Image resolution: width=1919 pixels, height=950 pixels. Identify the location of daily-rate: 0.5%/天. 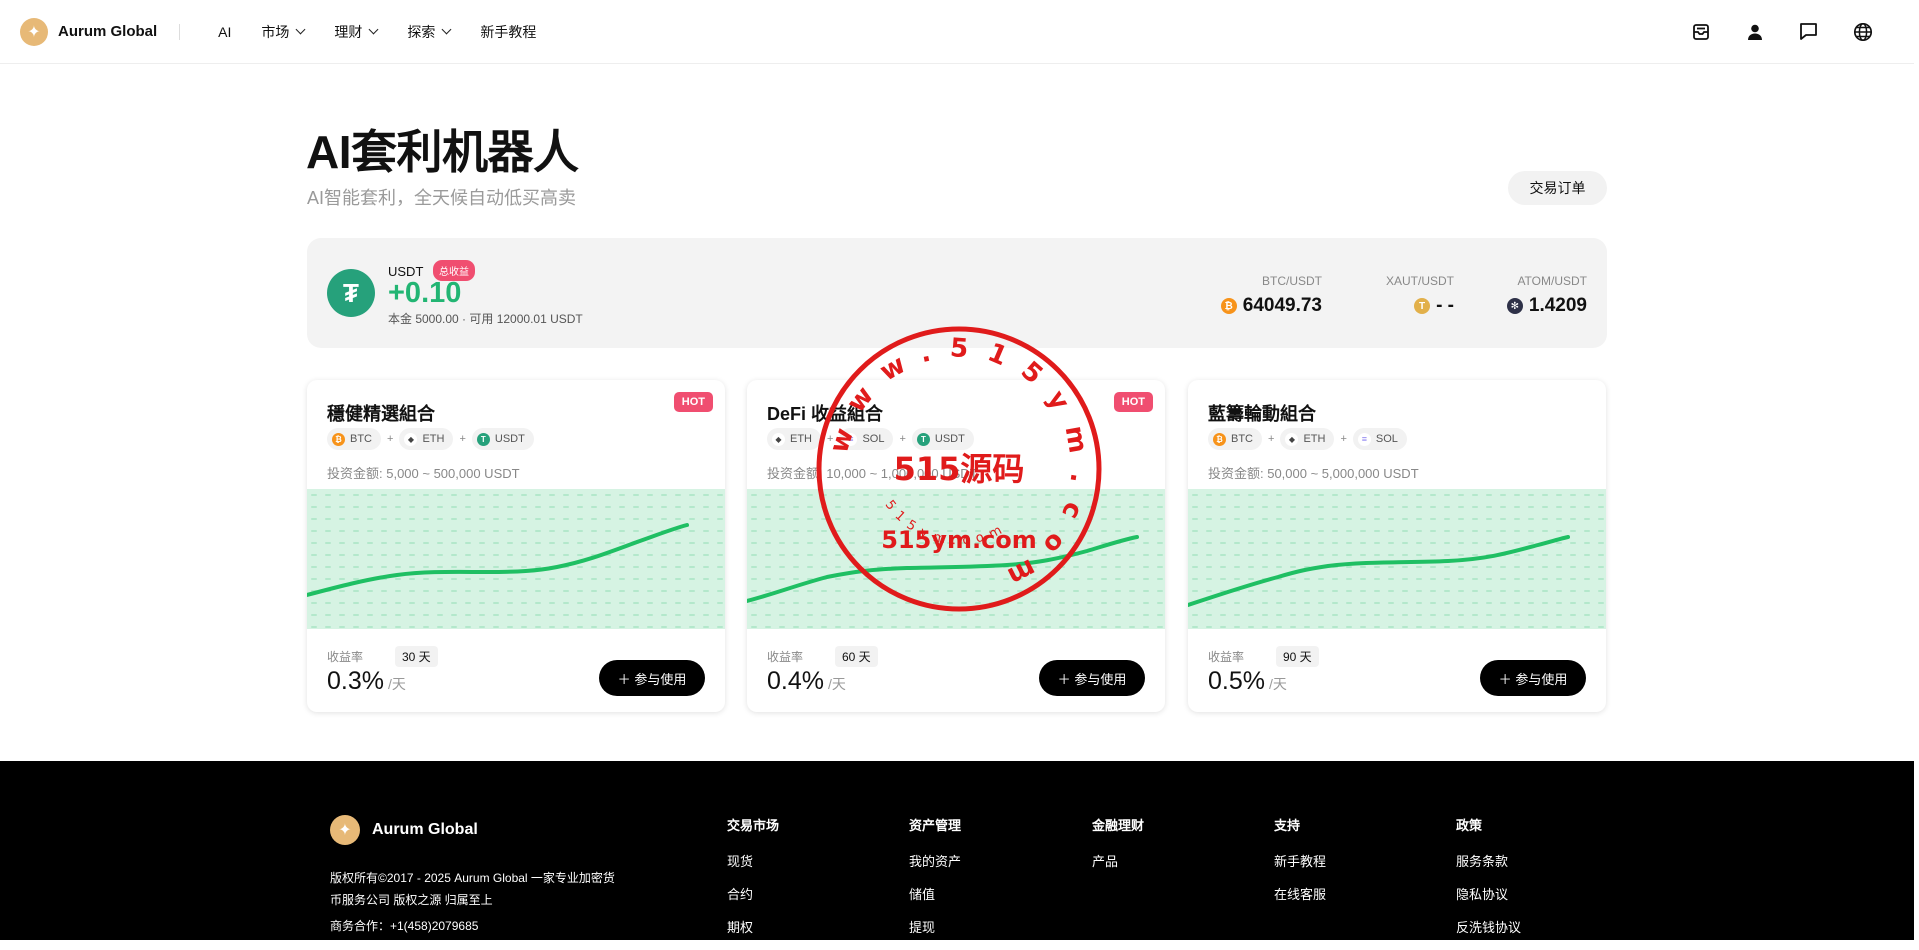
(1247, 681).